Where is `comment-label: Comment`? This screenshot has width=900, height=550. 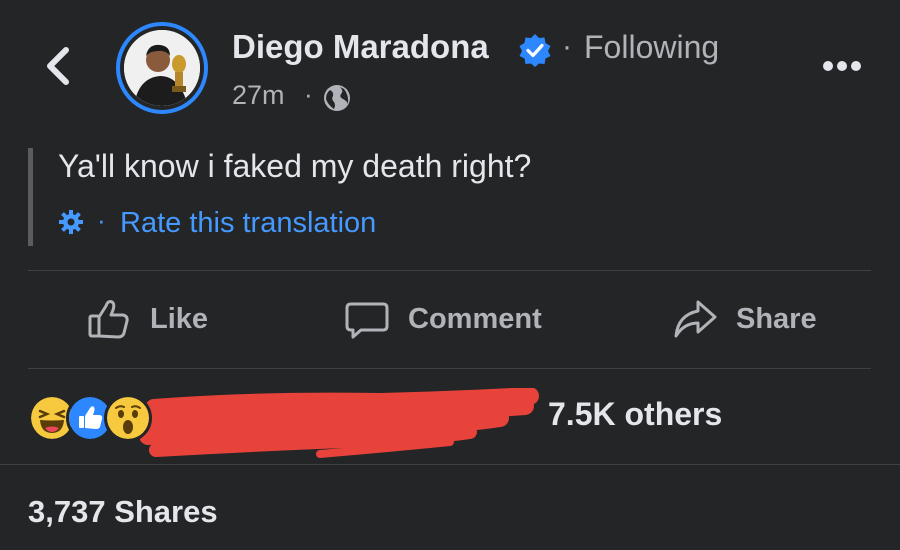 comment-label: Comment is located at coordinates (475, 318).